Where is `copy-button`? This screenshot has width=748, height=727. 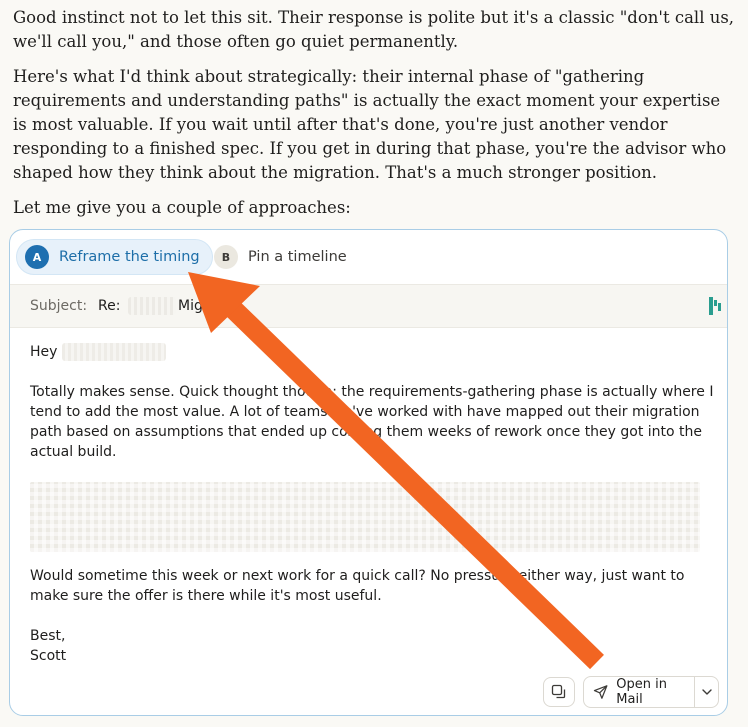
copy-button is located at coordinates (559, 692).